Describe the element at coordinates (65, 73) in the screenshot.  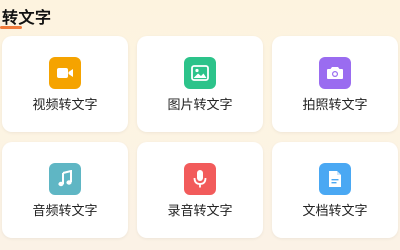
I see `video-camera-icon` at that location.